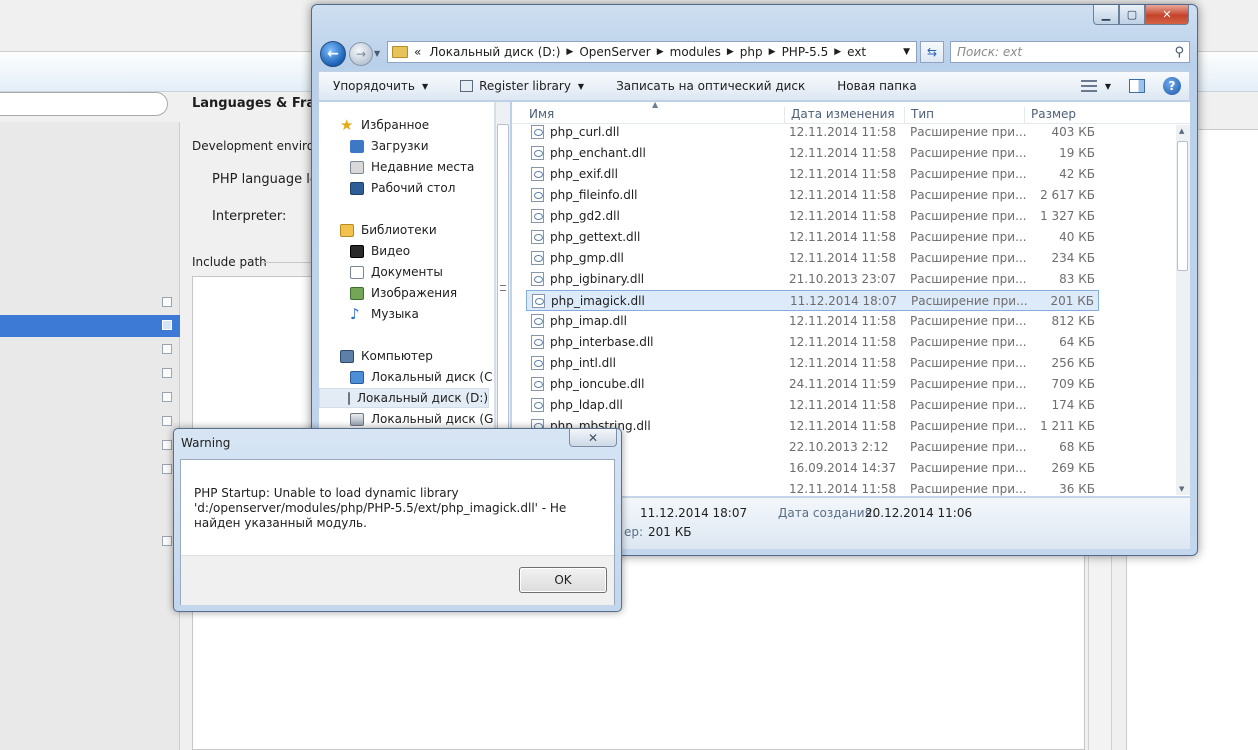 This screenshot has width=1258, height=750. I want to click on folder-icon, so click(400, 52).